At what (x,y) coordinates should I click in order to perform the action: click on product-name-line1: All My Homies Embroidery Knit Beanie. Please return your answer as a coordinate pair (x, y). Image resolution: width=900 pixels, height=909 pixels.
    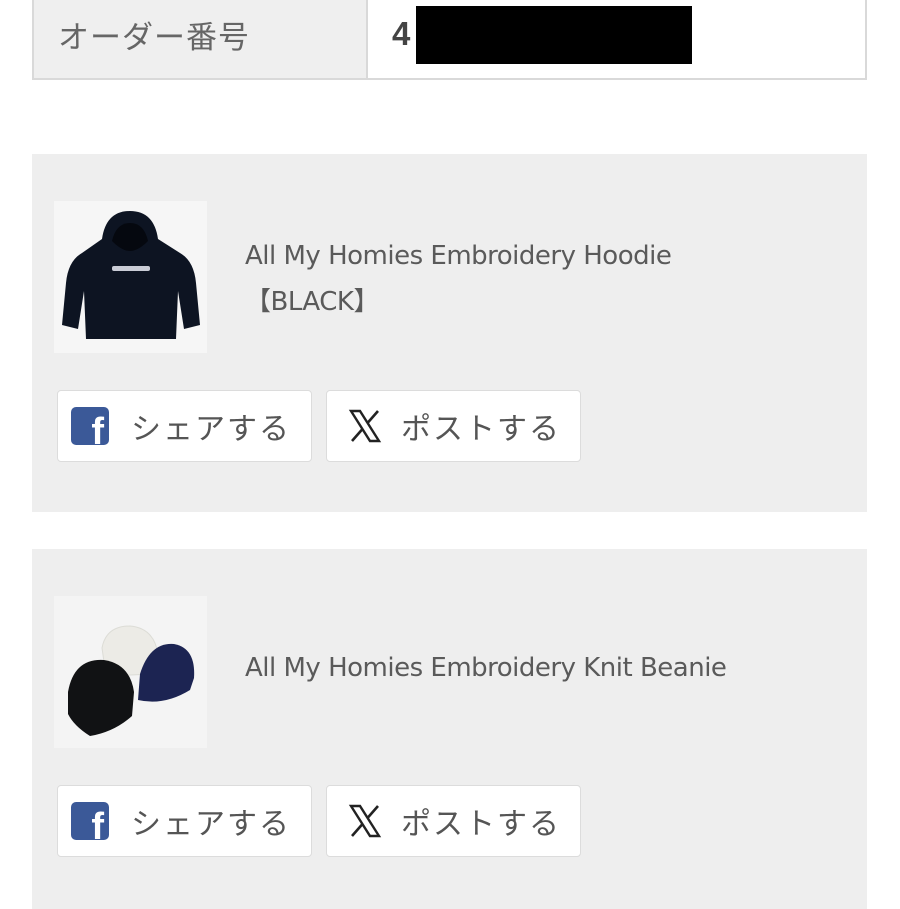
    Looking at the image, I should click on (545, 668).